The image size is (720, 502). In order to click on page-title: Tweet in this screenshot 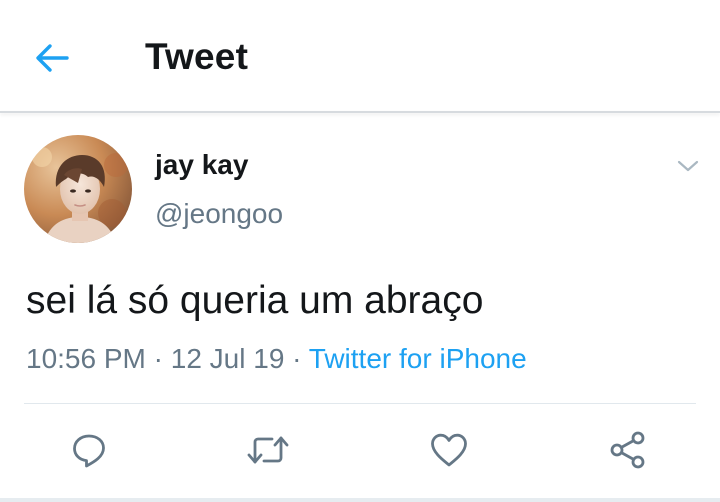, I will do `click(197, 56)`.